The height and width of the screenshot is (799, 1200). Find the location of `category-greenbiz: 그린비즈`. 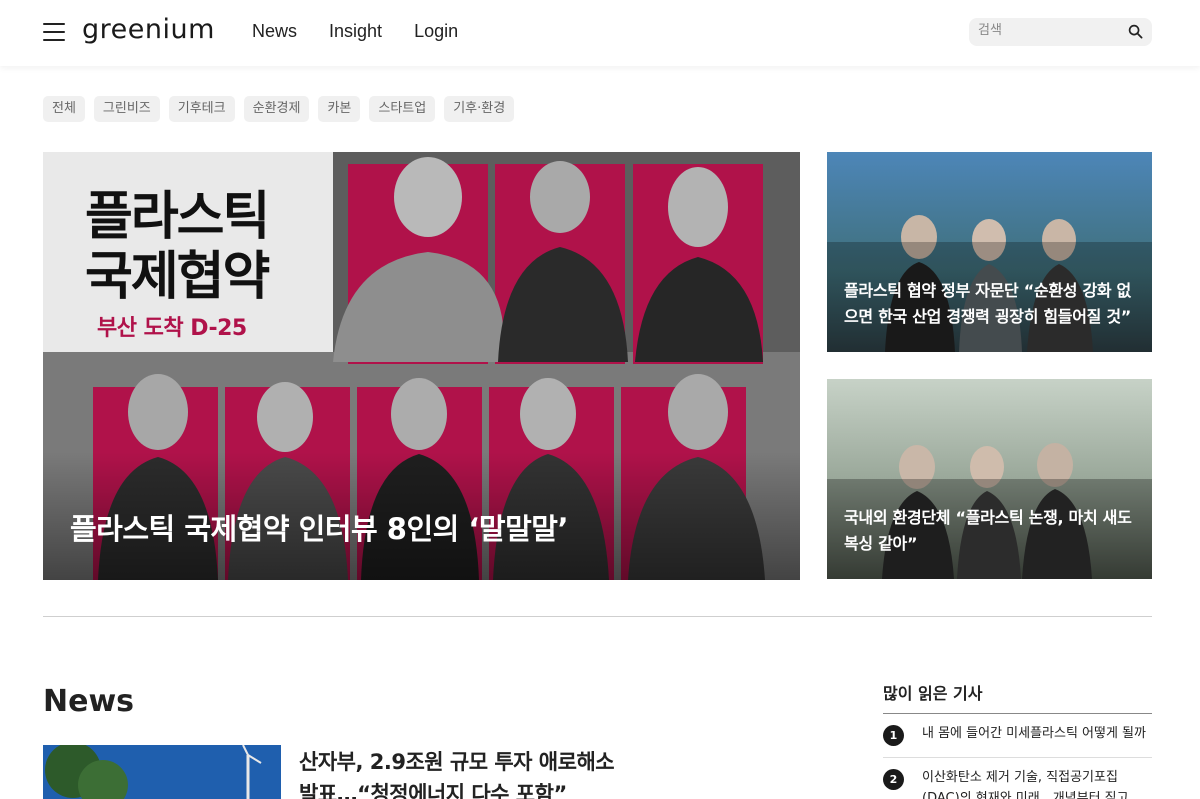

category-greenbiz: 그린비즈 is located at coordinates (126, 109).